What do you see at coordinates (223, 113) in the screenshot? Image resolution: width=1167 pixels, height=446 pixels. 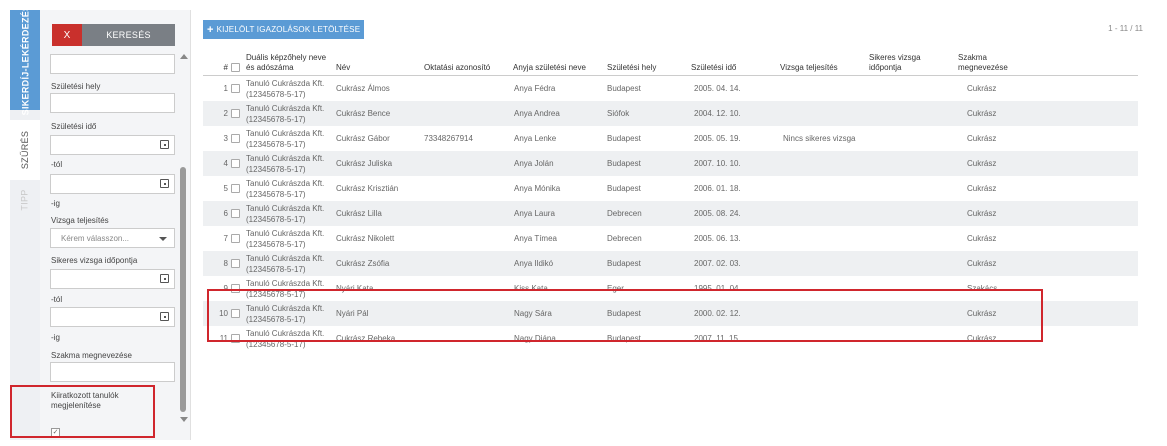 I see `row-number-cell: 2` at bounding box center [223, 113].